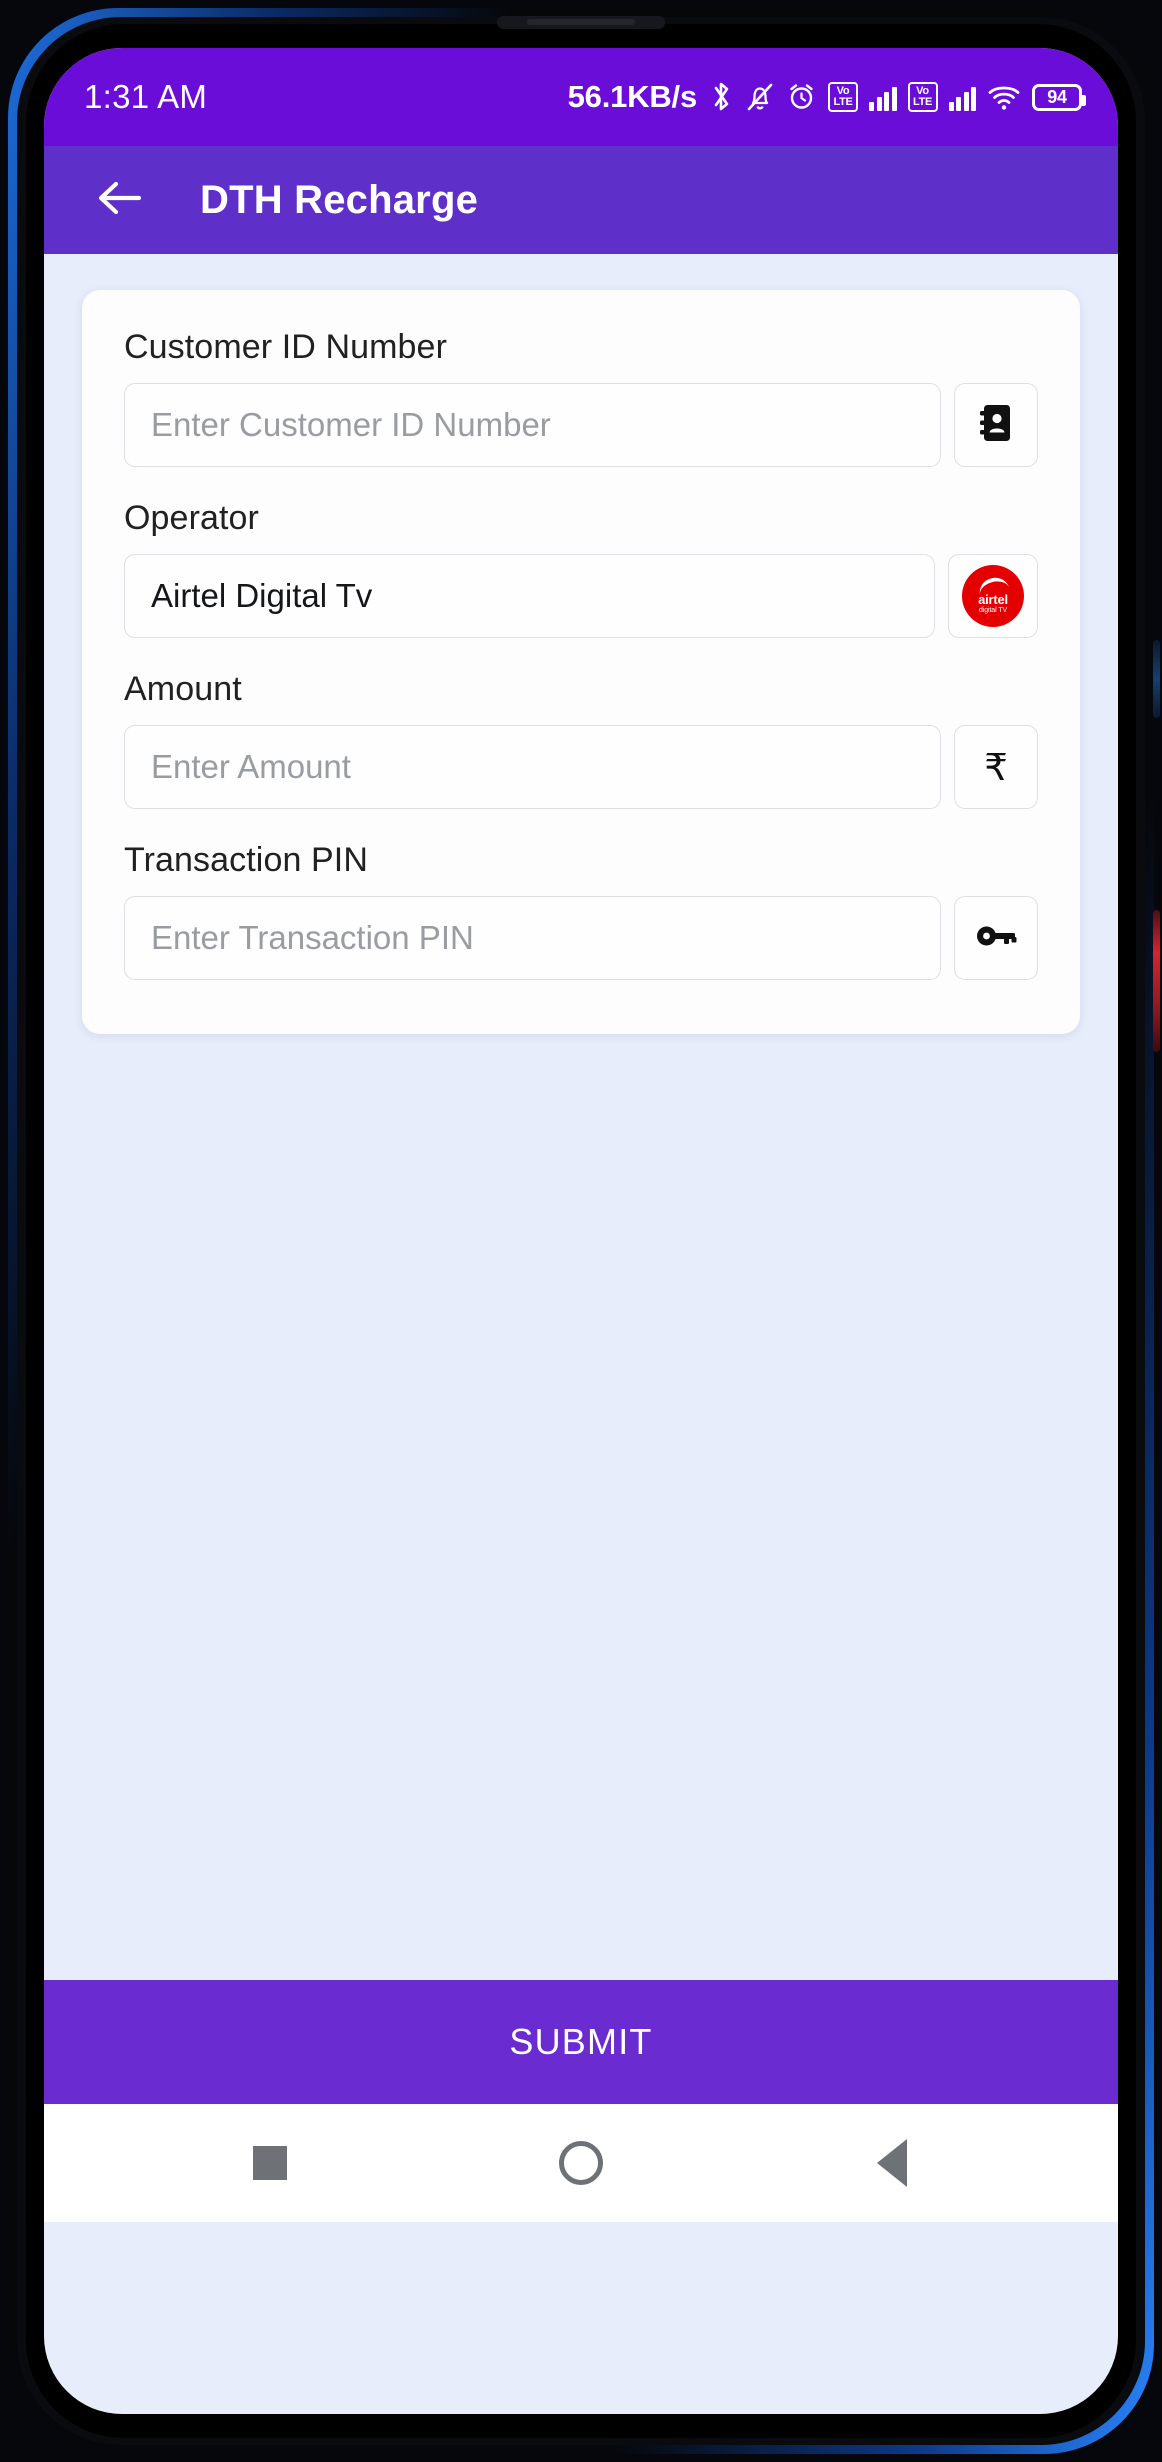 Image resolution: width=1162 pixels, height=2462 pixels. I want to click on pin-key-button, so click(996, 938).